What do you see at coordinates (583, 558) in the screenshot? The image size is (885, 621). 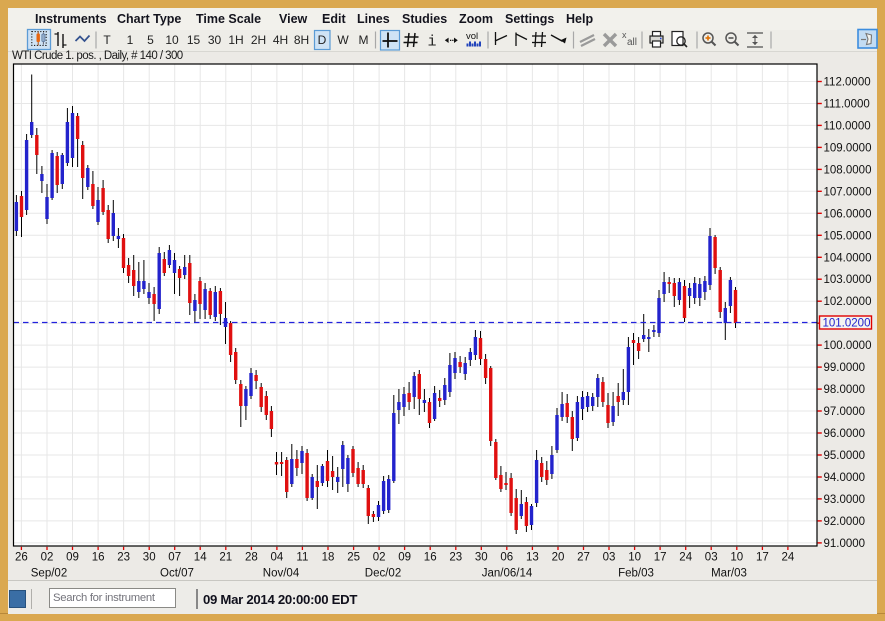 I see `svg-text: 27` at bounding box center [583, 558].